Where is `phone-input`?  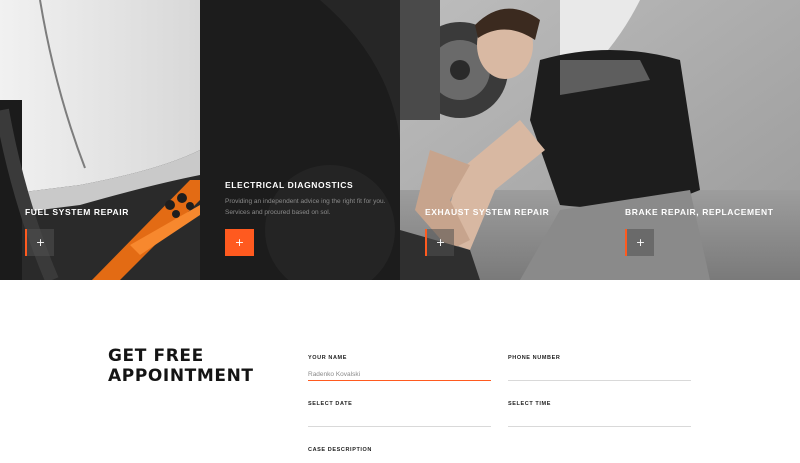
phone-input is located at coordinates (599, 374).